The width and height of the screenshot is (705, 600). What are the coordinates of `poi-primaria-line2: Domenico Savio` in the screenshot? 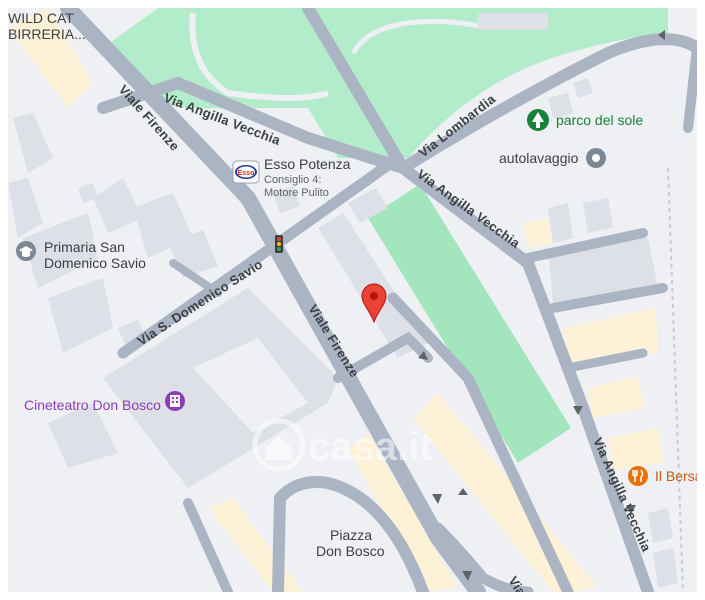 It's located at (95, 263).